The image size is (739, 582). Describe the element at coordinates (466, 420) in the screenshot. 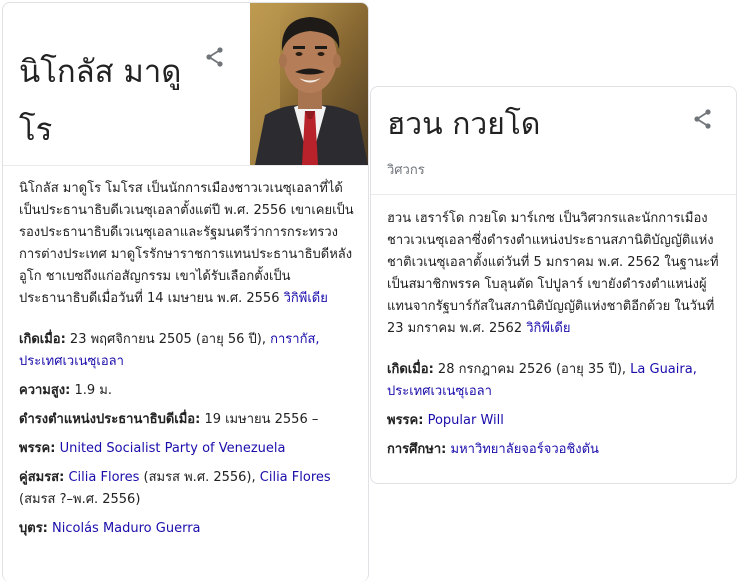

I see `party-link: Popular Will` at that location.